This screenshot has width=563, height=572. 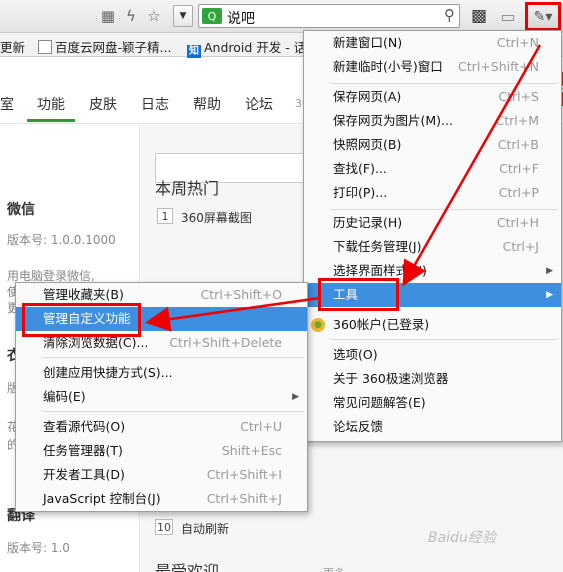 I want to click on browser-toolbar: ▦ ϟ ☆ ▼ Q 说吧 ⚲ ▩ ▭ ✎▾, so click(x=281, y=16).